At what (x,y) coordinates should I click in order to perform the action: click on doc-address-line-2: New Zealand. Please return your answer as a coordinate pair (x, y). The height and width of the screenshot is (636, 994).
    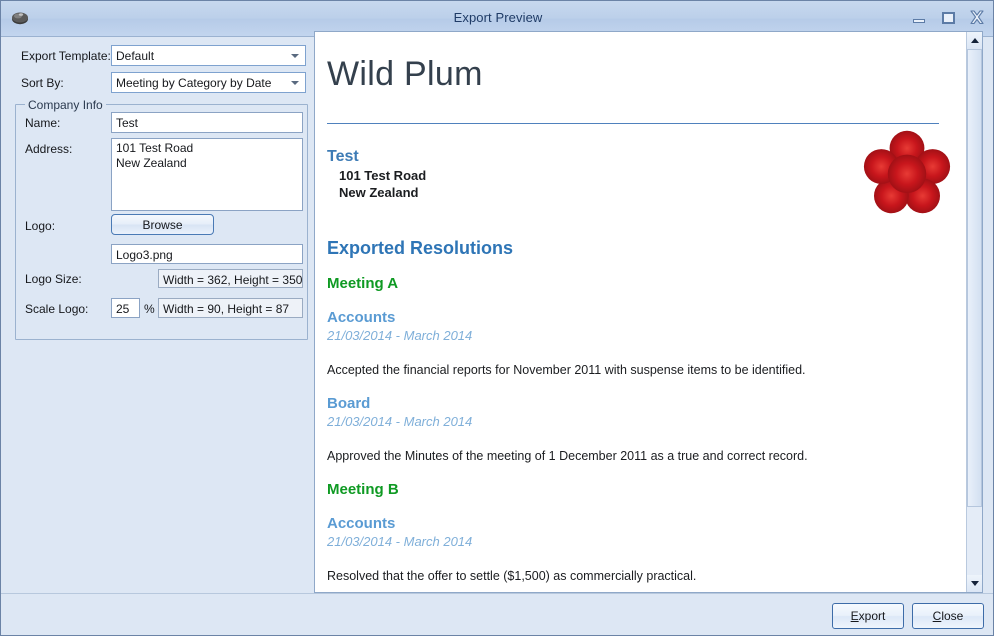
    Looking at the image, I should click on (379, 192).